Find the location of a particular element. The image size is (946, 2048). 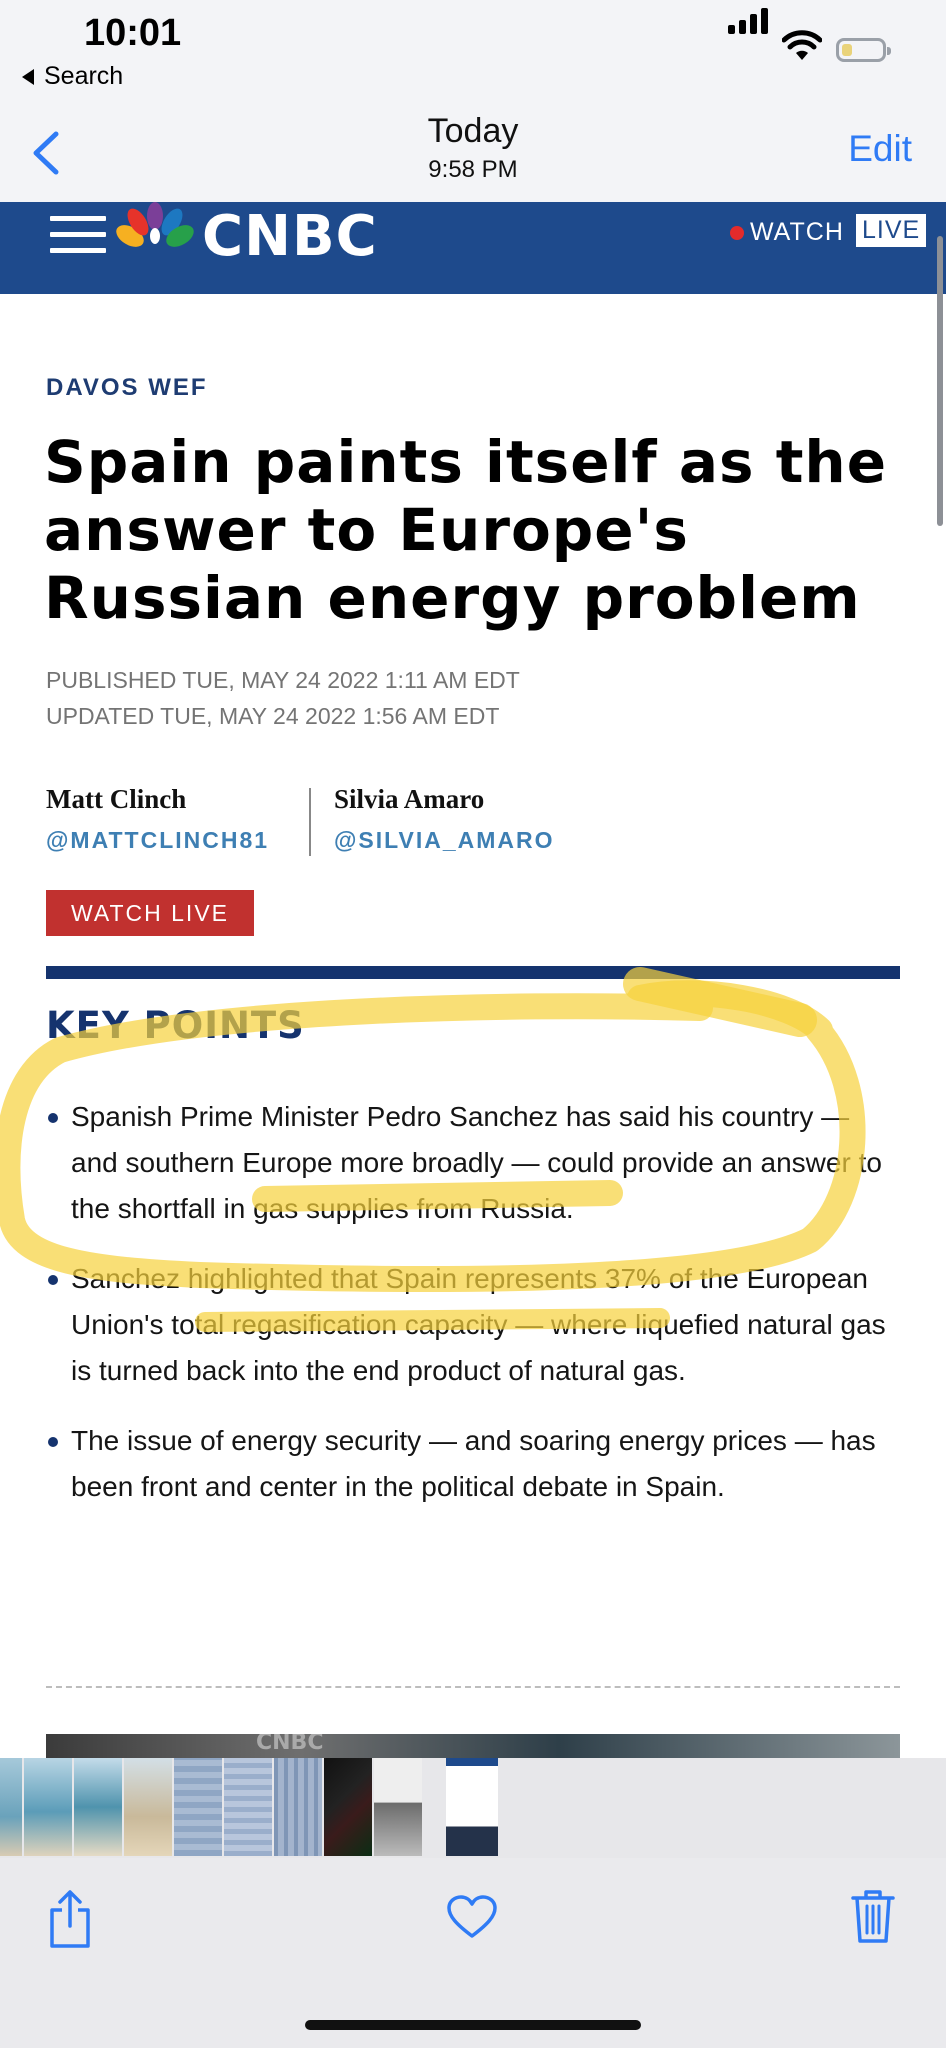

status-bar: 10:01 Search is located at coordinates (473, 55).